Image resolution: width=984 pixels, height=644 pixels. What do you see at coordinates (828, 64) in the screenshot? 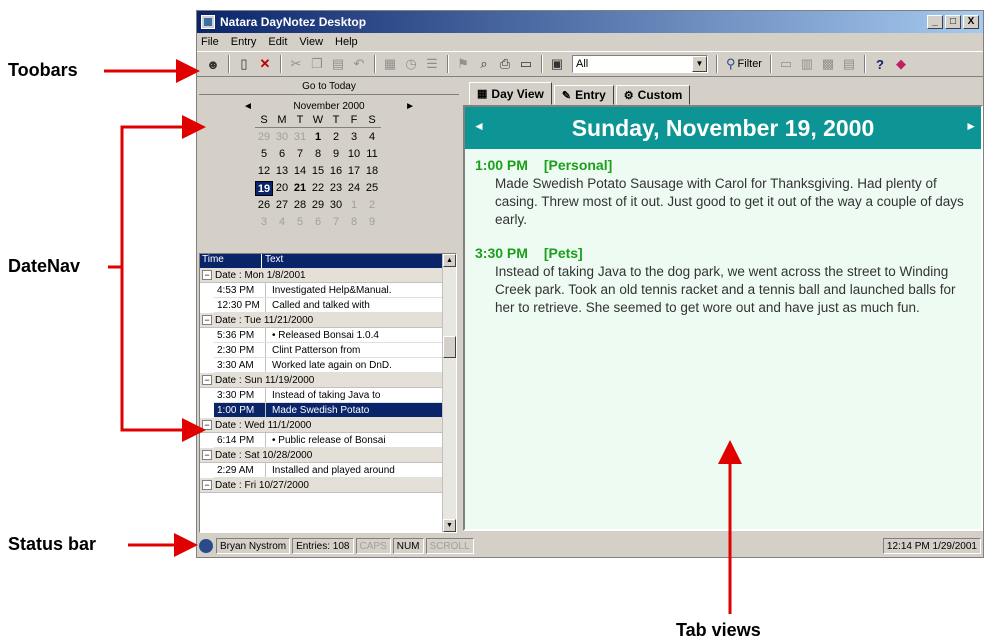
I see `layout-tile-icon: ▩` at bounding box center [828, 64].